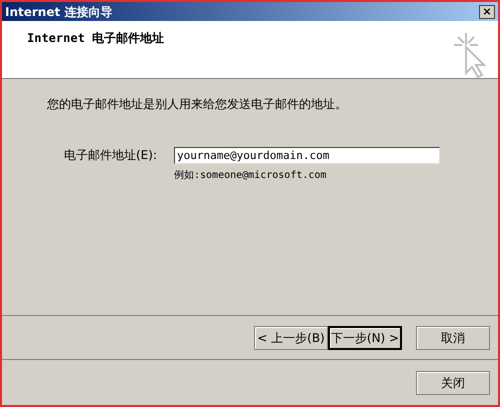  I want to click on example-hint: 例如:someone@microsoft.com, so click(251, 176).